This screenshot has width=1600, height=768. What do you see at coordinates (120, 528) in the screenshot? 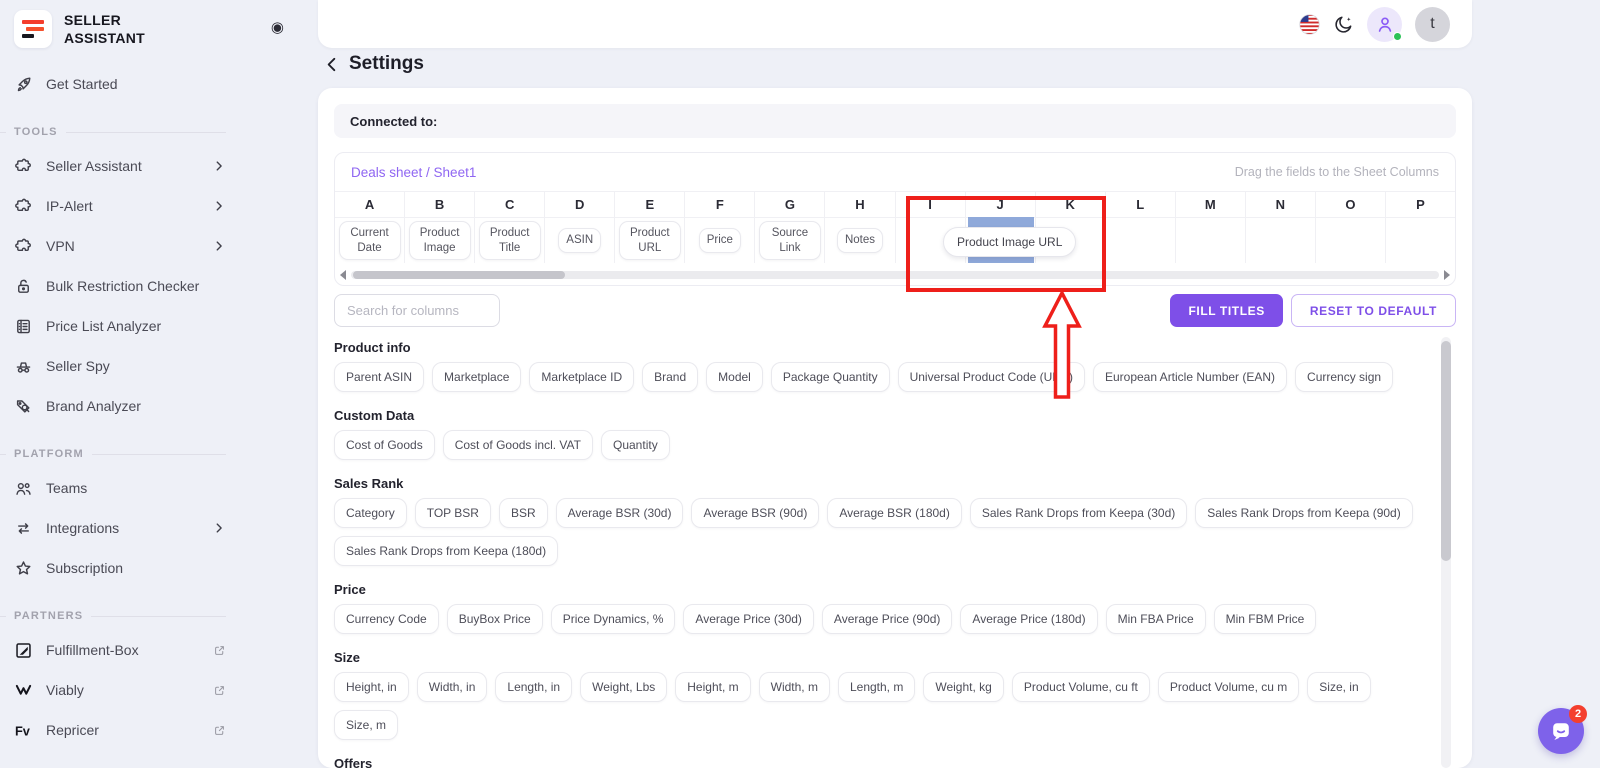
I see `sidebar-item-integrations: Integrations` at bounding box center [120, 528].